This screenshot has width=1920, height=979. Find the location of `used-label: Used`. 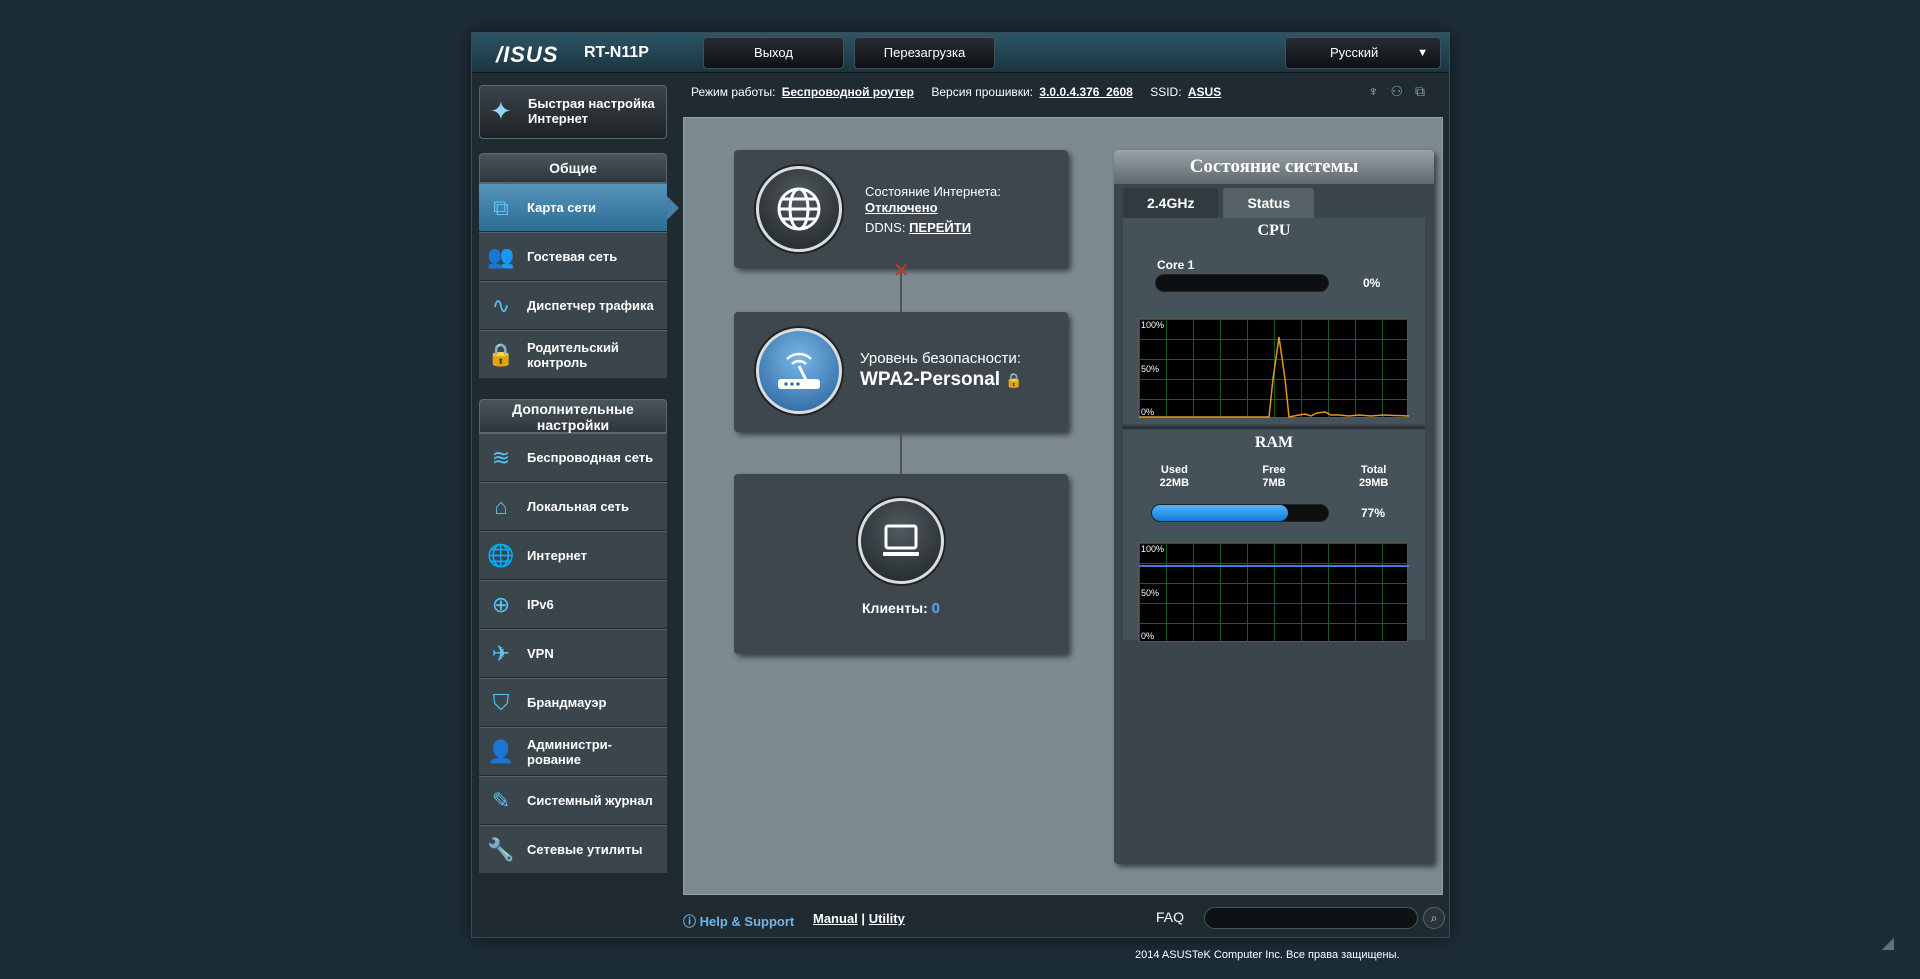

used-label: Used is located at coordinates (1174, 470).